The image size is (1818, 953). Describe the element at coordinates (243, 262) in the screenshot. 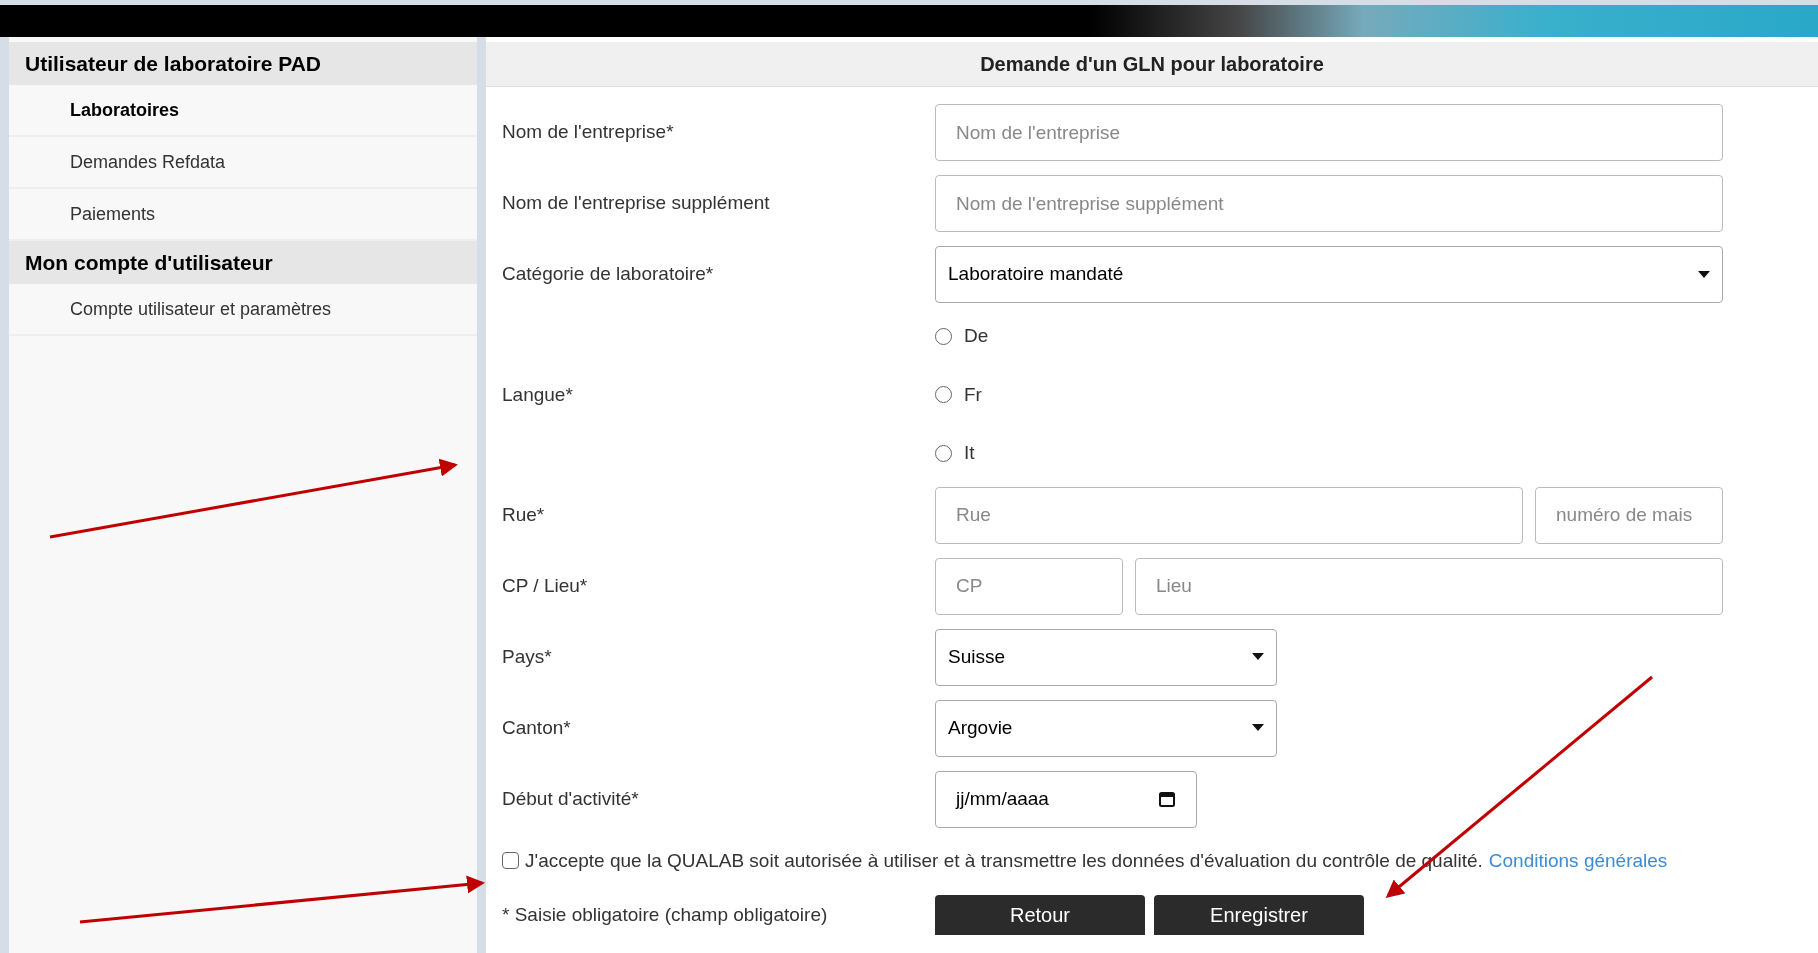

I see `sidebar-heading: Mon compte d'utilisateur` at that location.